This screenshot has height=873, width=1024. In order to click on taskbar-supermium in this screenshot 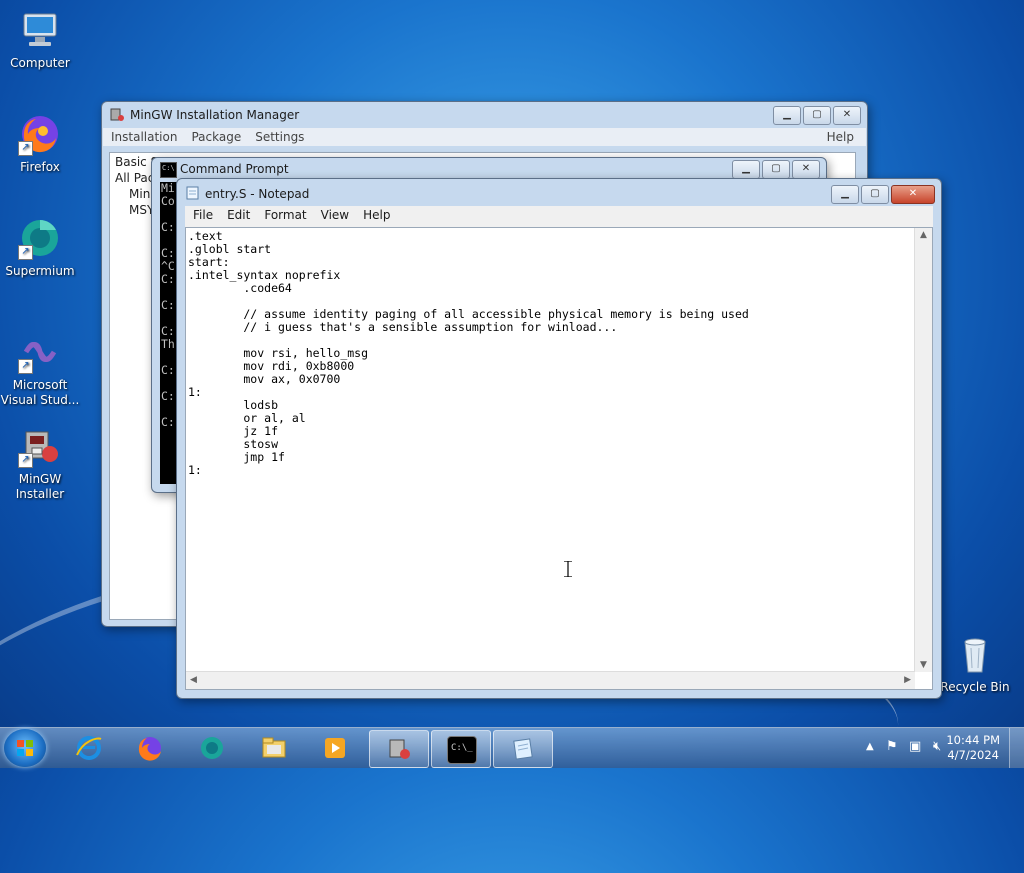, I will do `click(212, 748)`.